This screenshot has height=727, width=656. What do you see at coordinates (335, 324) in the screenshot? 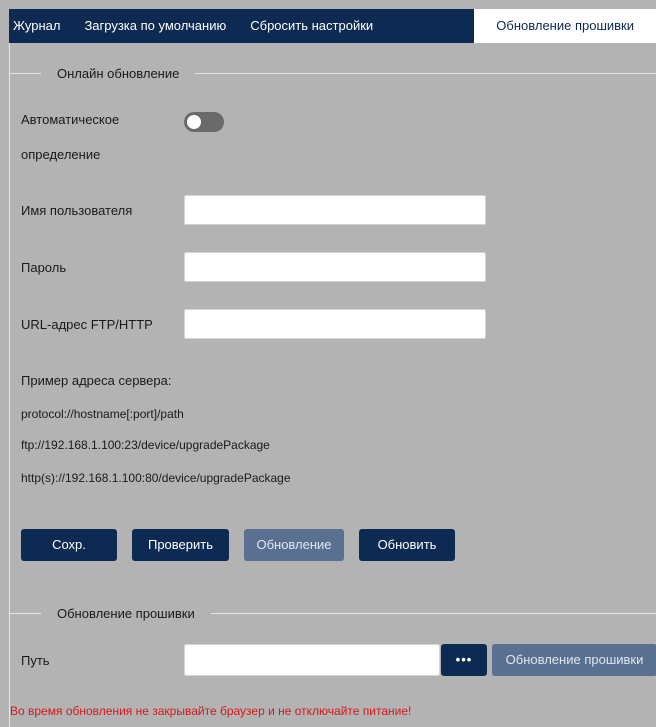
I see `url-input` at bounding box center [335, 324].